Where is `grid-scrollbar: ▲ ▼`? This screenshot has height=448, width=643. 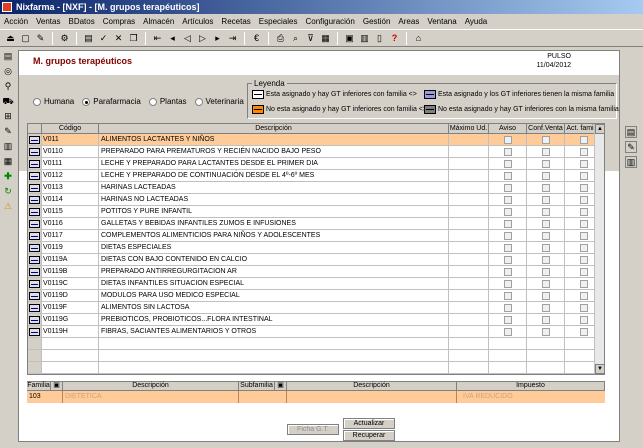
grid-scrollbar: ▲ ▼ is located at coordinates (599, 249).